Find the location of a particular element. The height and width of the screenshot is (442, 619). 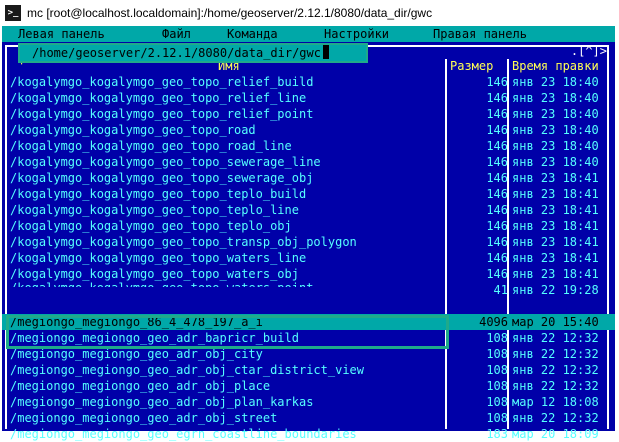

column-header-mtime: Время правки is located at coordinates (555, 66).